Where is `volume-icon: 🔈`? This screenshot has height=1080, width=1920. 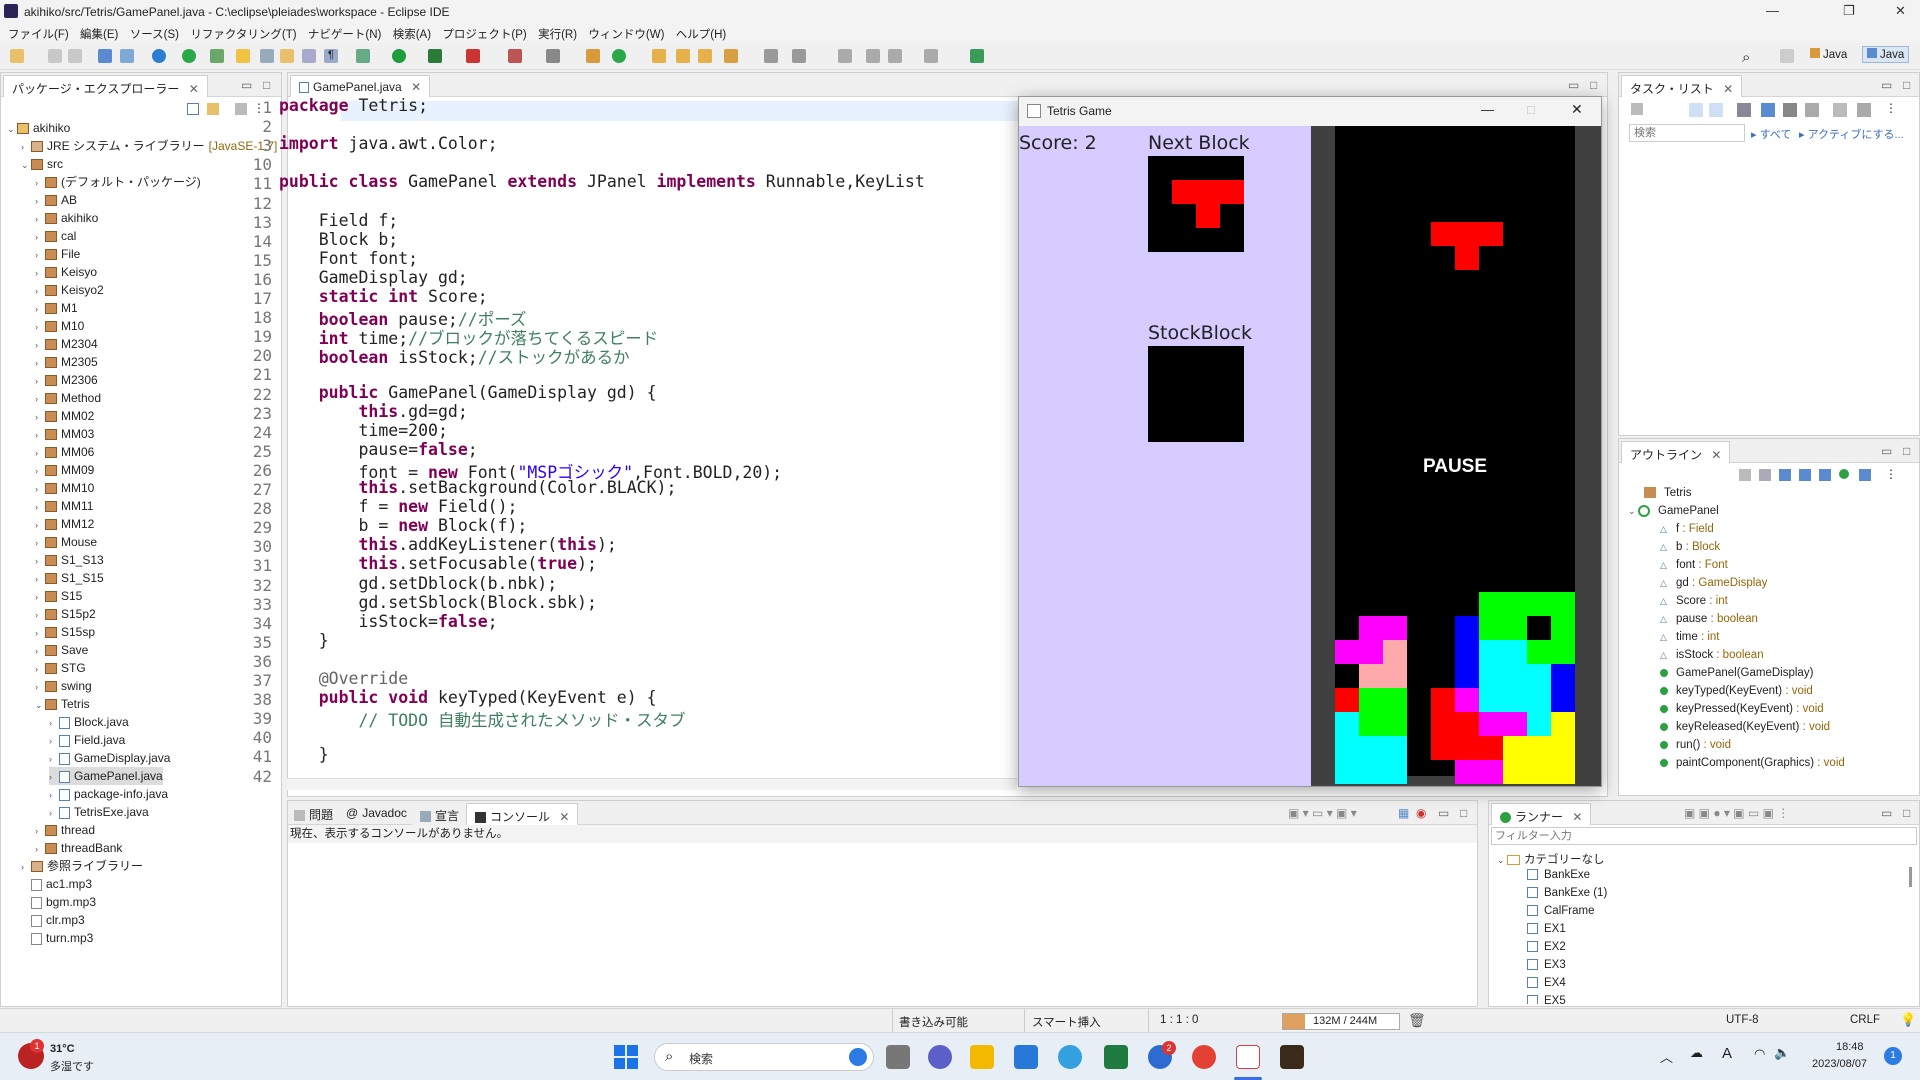 volume-icon: 🔈 is located at coordinates (1782, 1053).